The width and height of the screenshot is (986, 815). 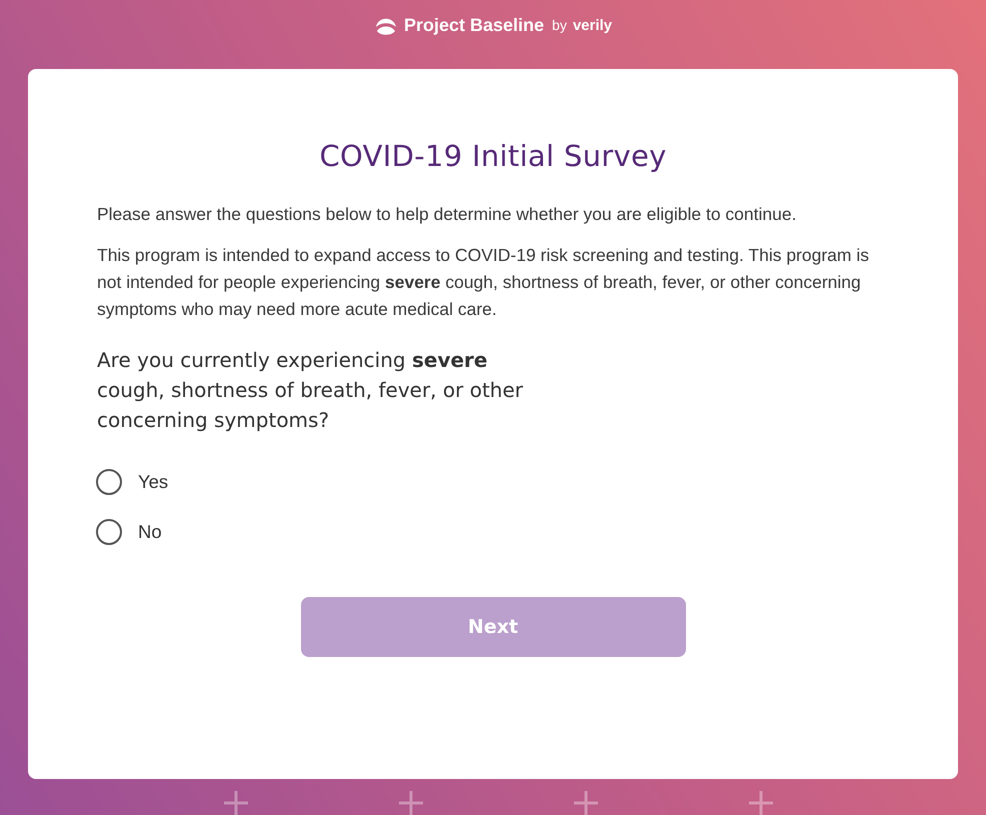 I want to click on notice-text: This program is intended to expand access to COVID-19 risk screening and testing. This program is not intended for people experiencing severe cough, shortness of breath, fever, or other concerning symptoms who may need more acute medical care., so click(x=483, y=282).